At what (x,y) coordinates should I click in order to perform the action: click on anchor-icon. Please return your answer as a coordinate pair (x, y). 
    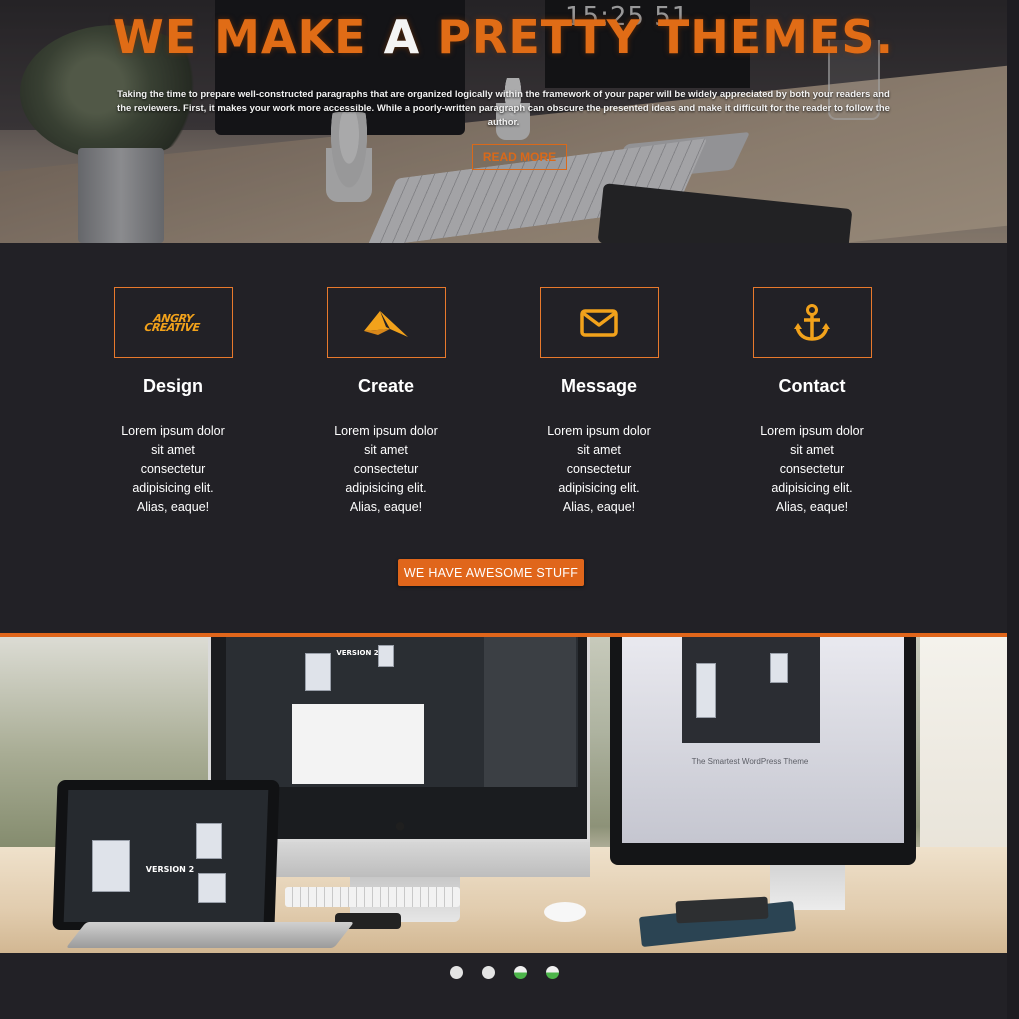
    Looking at the image, I should click on (812, 322).